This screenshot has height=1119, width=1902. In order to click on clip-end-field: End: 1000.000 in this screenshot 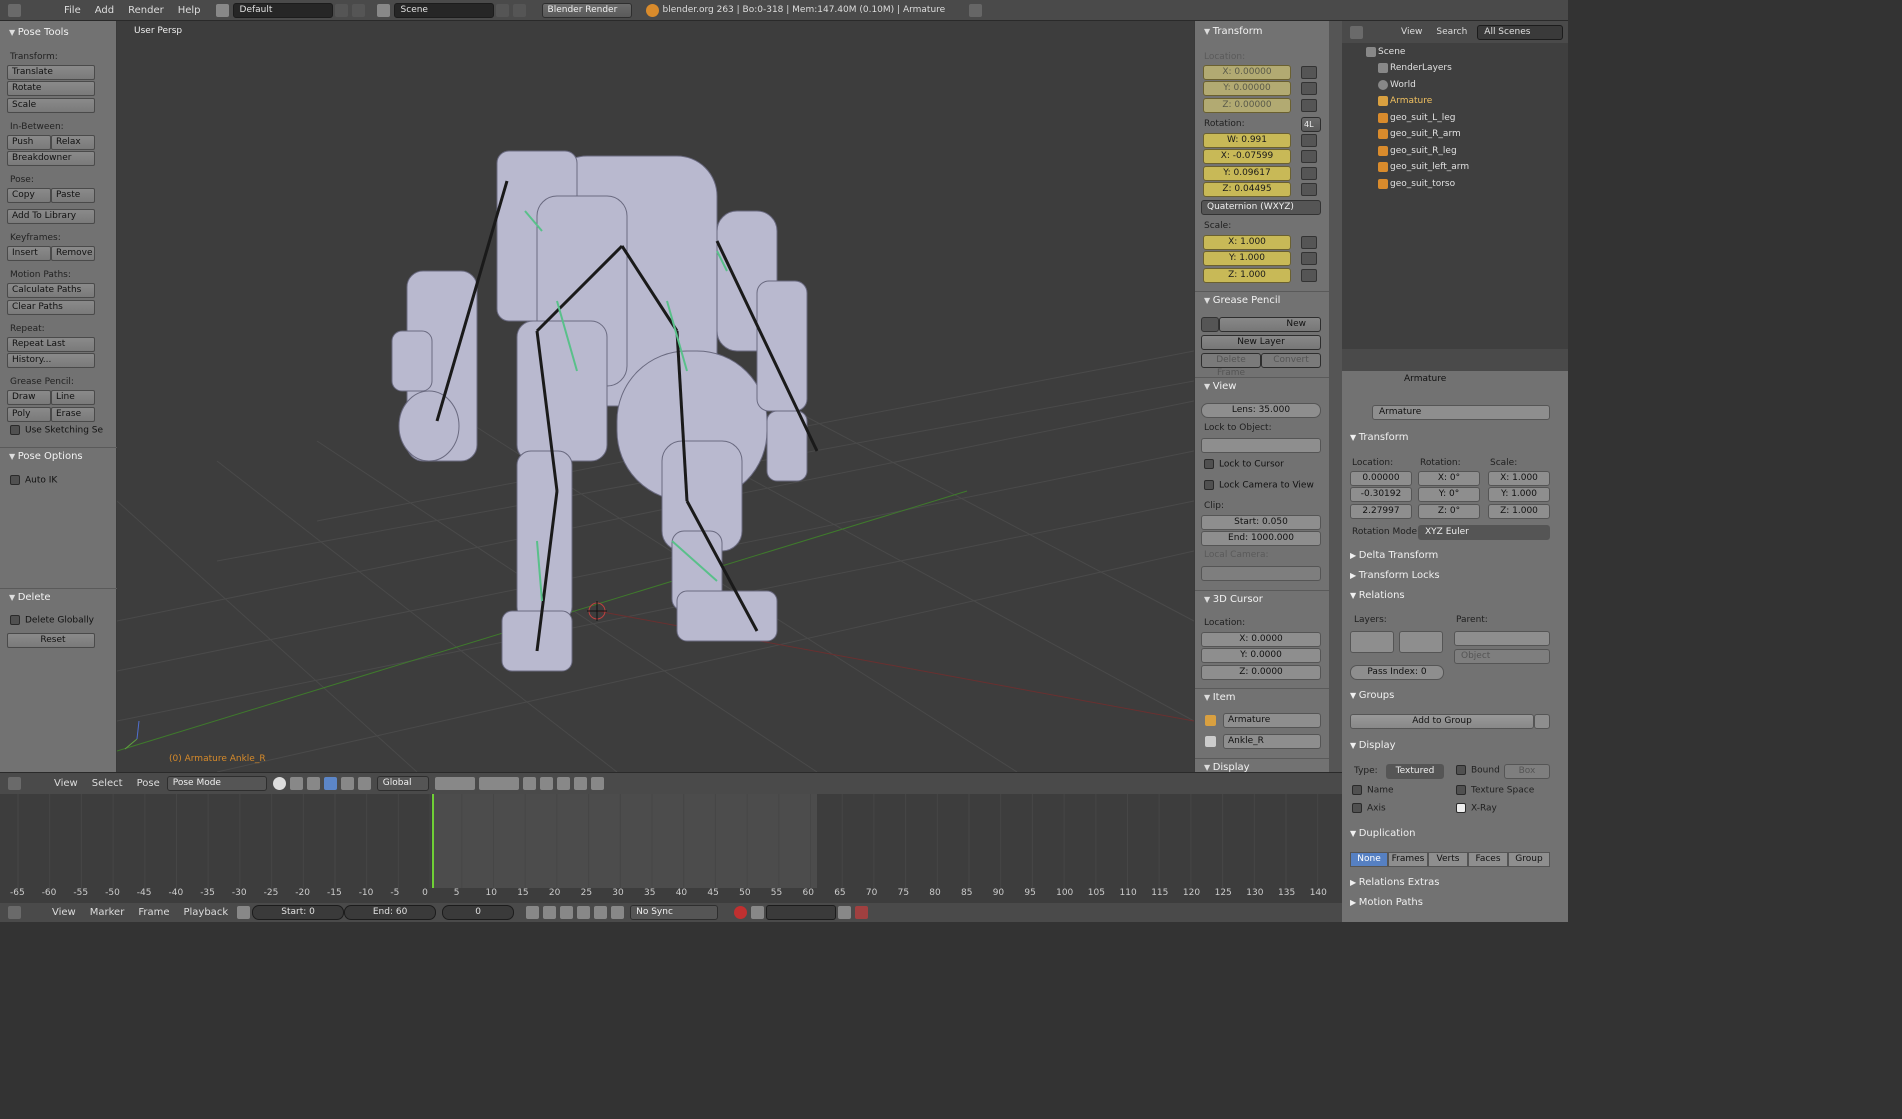, I will do `click(1261, 538)`.